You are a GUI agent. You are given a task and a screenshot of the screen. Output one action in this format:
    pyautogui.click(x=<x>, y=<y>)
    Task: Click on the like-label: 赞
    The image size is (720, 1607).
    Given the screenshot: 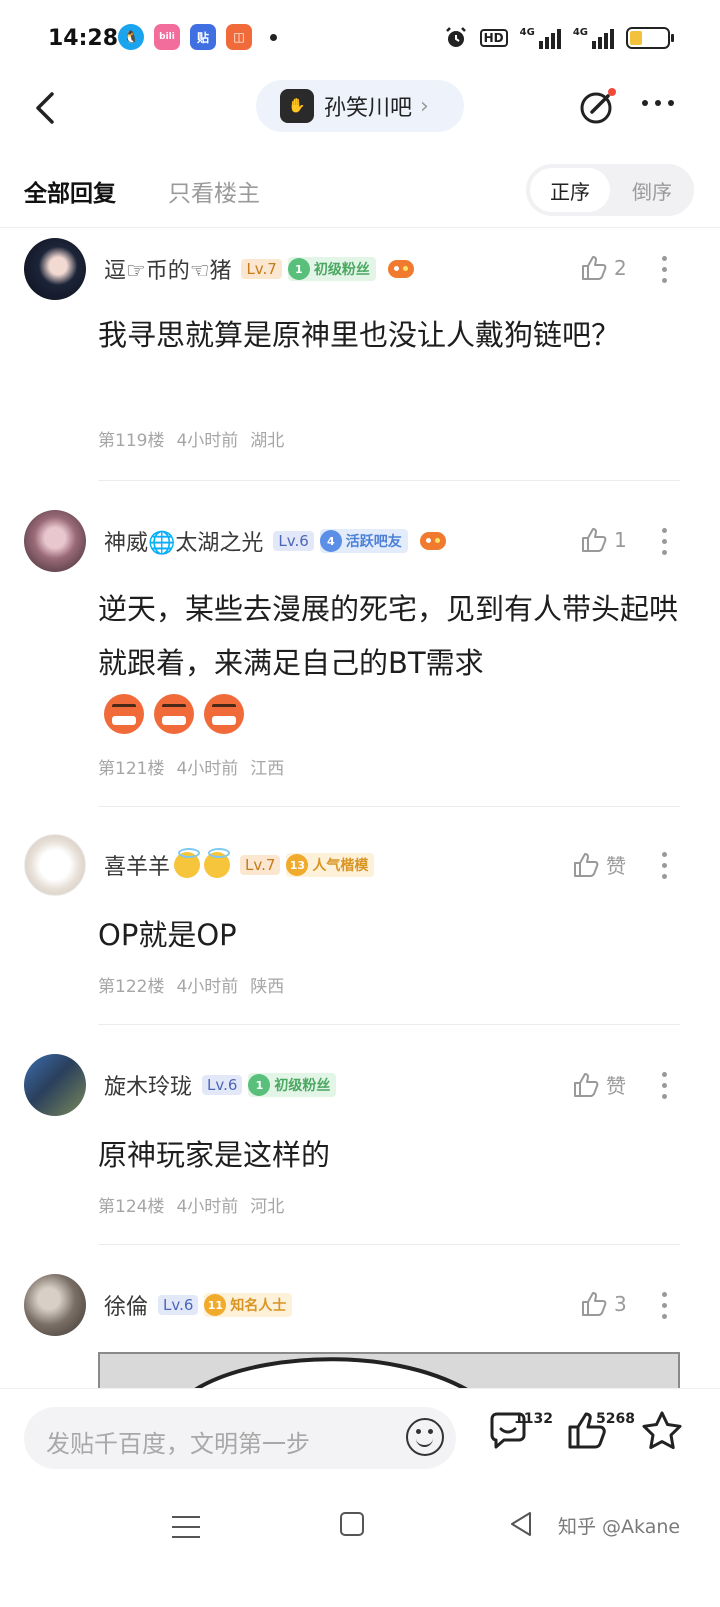 What is the action you would take?
    pyautogui.click(x=616, y=1086)
    